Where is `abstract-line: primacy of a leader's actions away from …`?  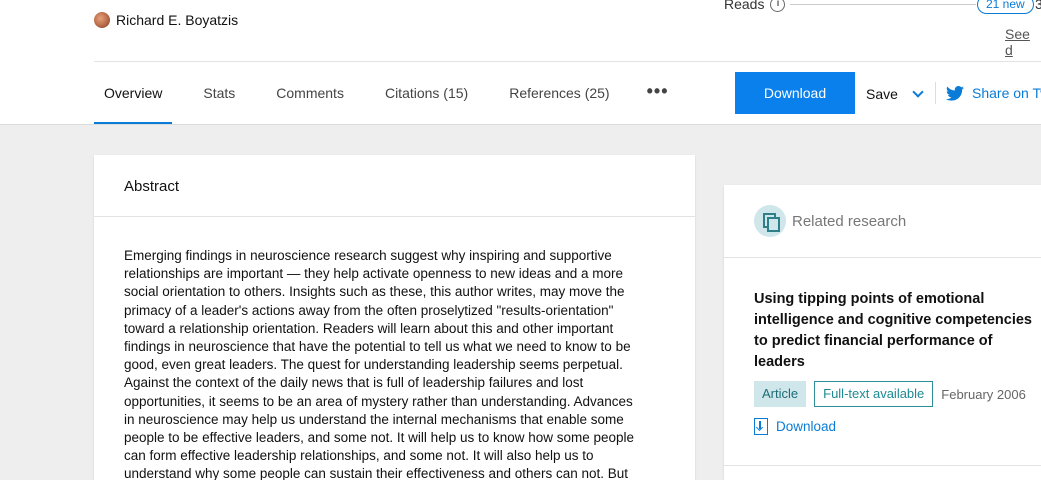 abstract-line: primacy of a leader's actions away from … is located at coordinates (369, 310).